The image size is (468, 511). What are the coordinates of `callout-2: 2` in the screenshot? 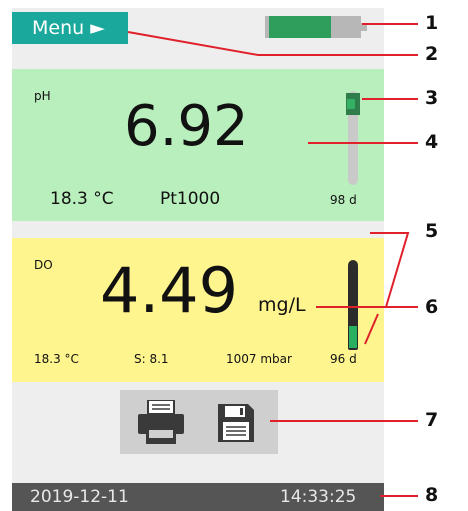 It's located at (432, 54).